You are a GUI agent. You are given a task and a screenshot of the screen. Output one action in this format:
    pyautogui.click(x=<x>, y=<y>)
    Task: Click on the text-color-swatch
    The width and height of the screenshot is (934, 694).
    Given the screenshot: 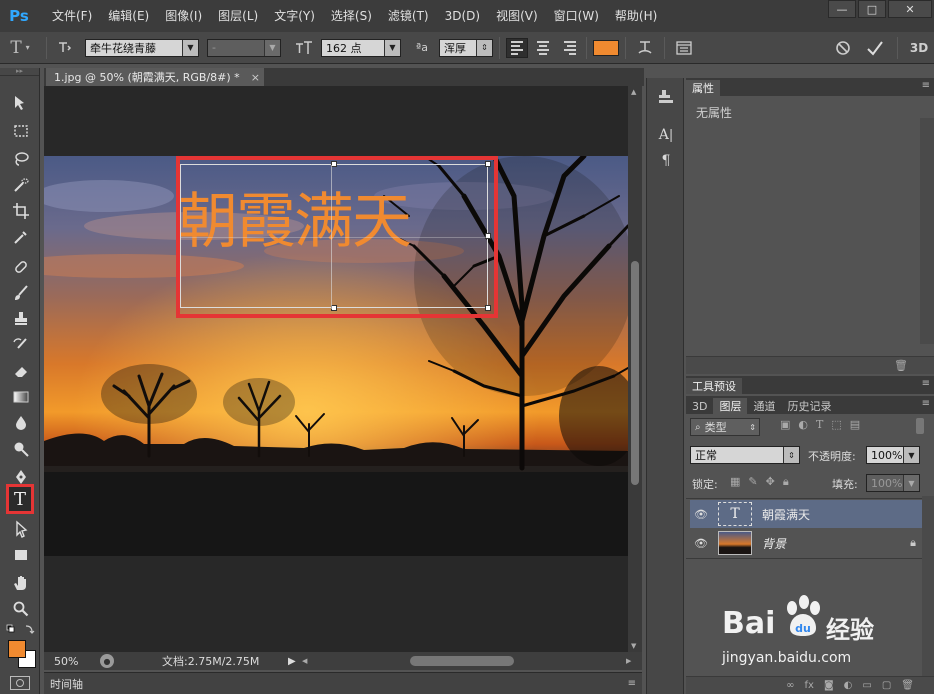 What is the action you would take?
    pyautogui.click(x=606, y=47)
    